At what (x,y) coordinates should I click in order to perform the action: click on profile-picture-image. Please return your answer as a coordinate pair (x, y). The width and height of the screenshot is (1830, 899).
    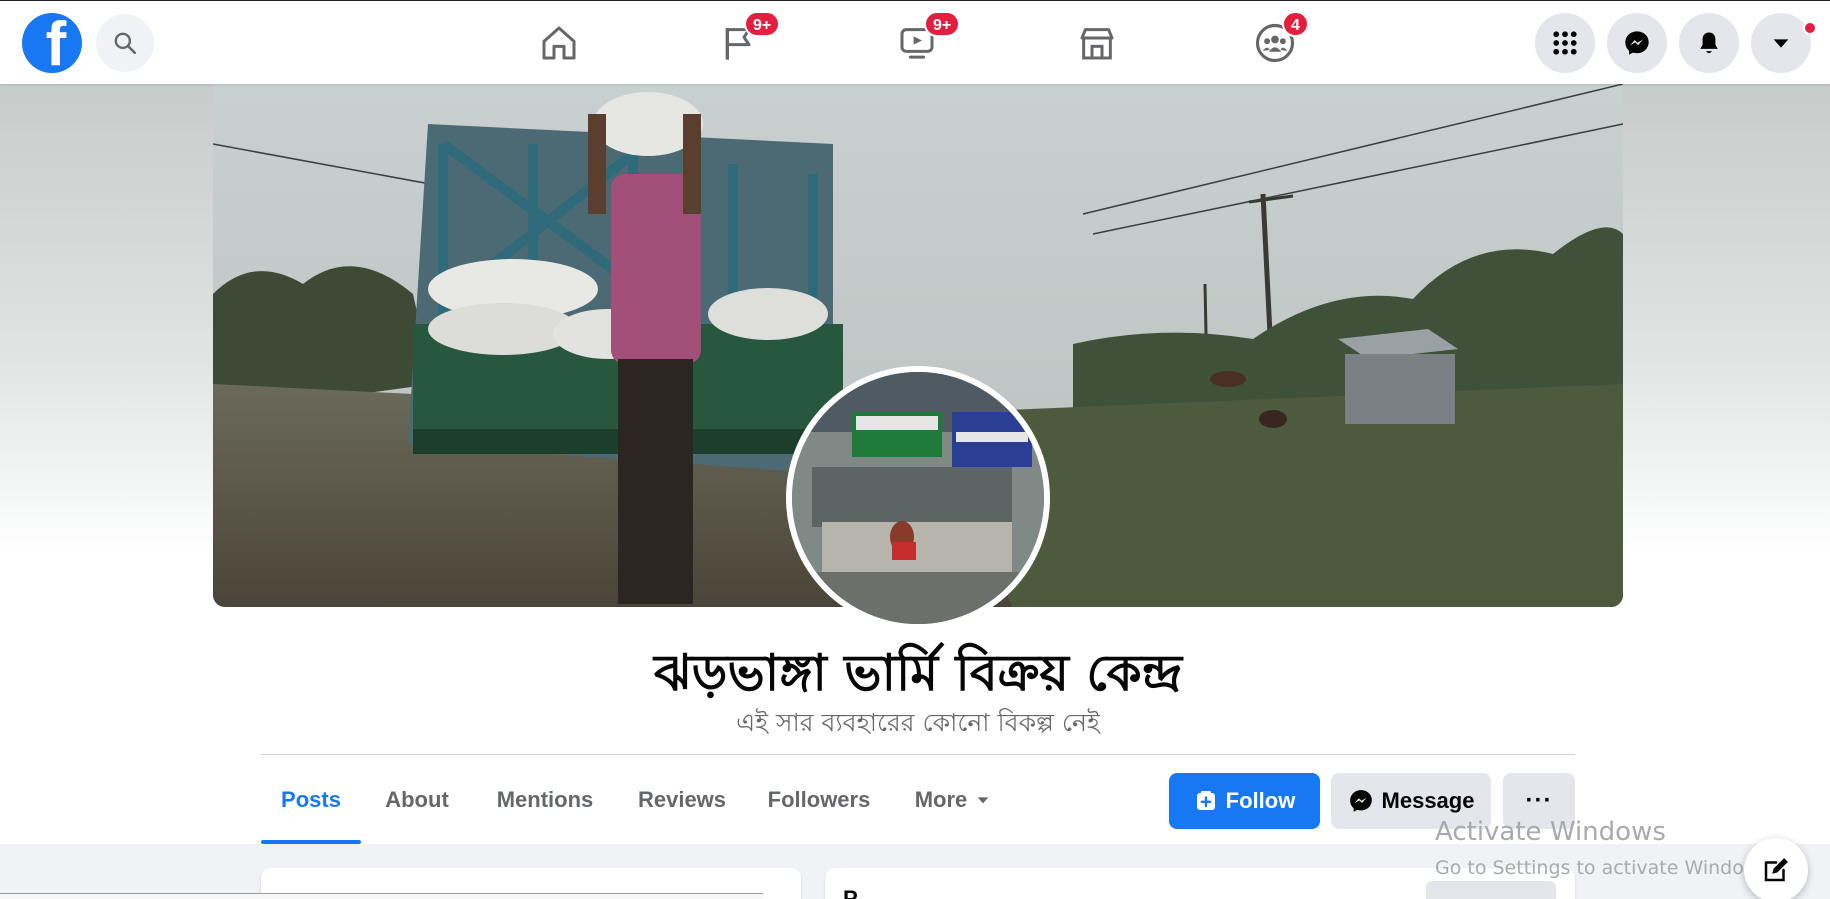
    Looking at the image, I should click on (918, 498).